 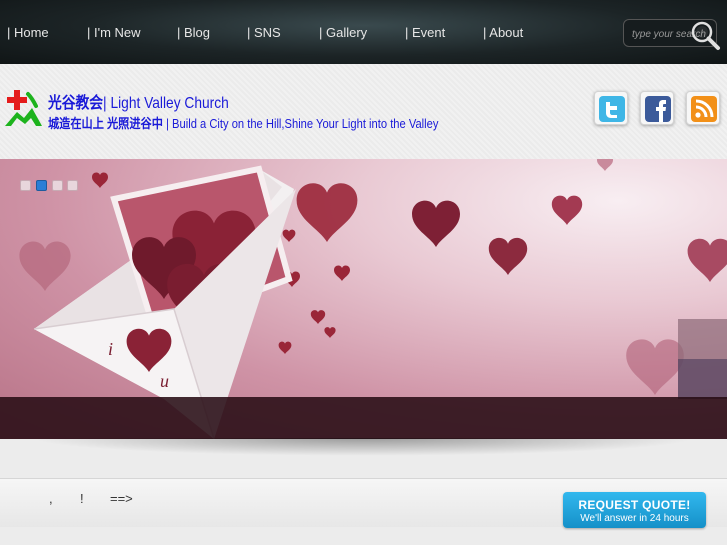 I want to click on nav-home: | Home, so click(x=28, y=32).